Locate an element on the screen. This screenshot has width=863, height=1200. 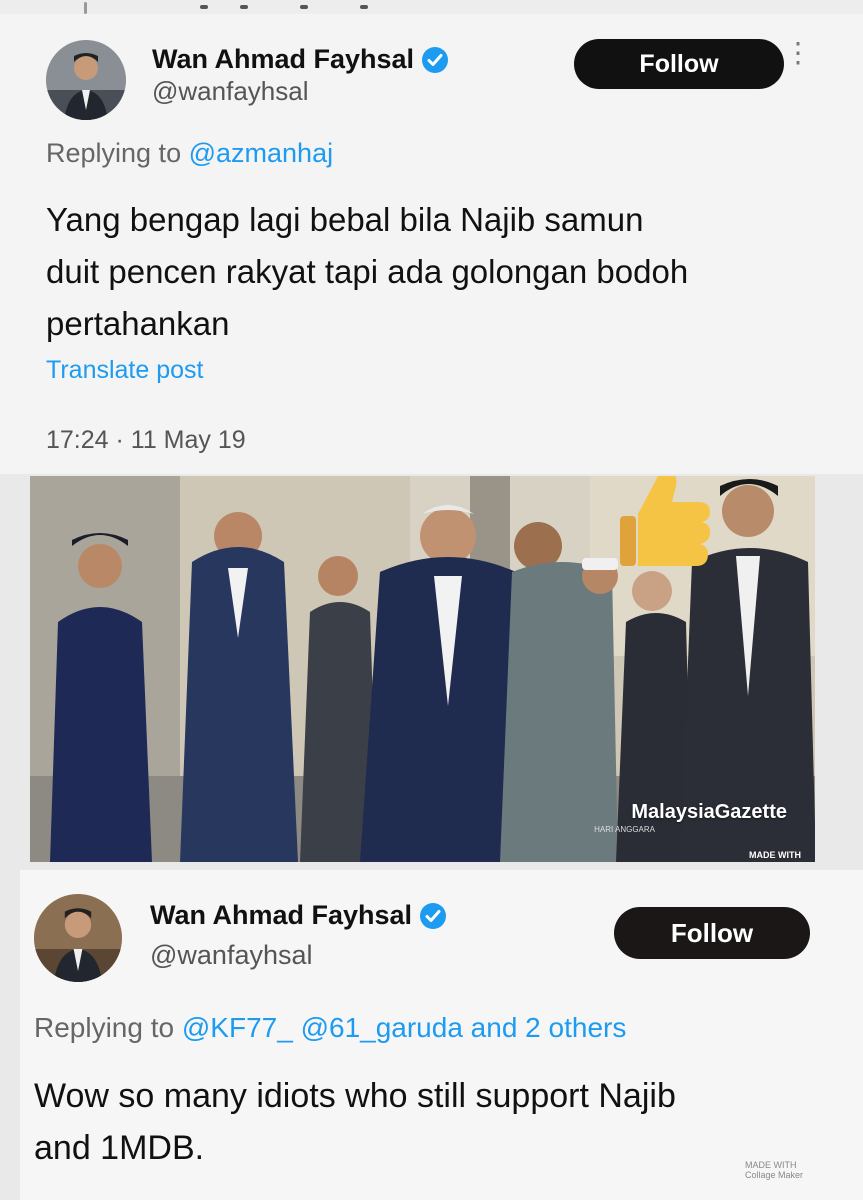
reply-mention-link: @KF77_ @61_garuda and 2 others is located at coordinates (404, 1027).